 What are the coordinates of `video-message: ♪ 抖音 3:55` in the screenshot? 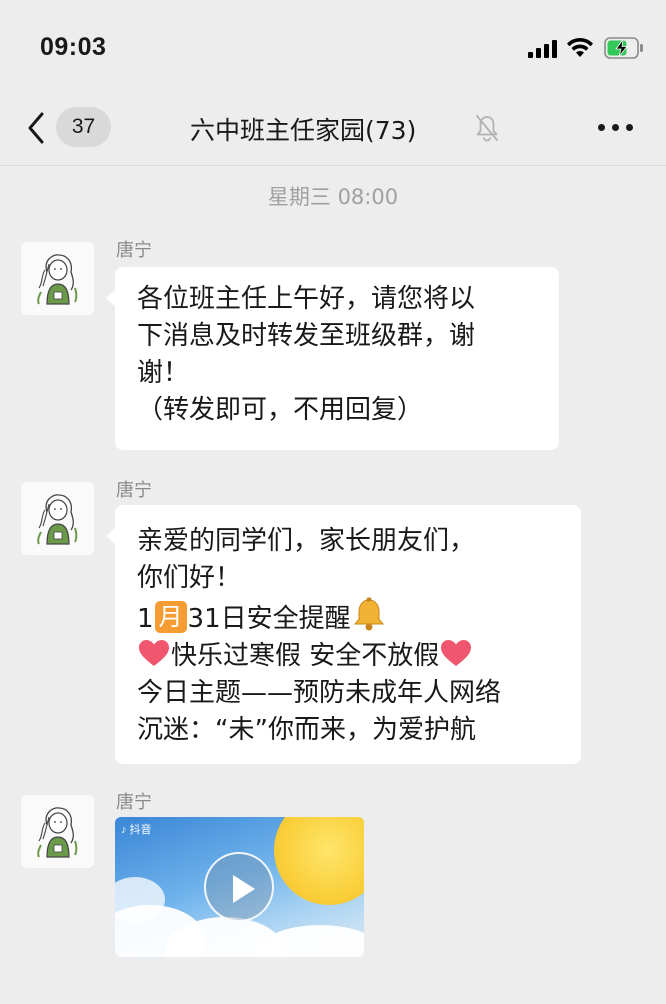 It's located at (239, 887).